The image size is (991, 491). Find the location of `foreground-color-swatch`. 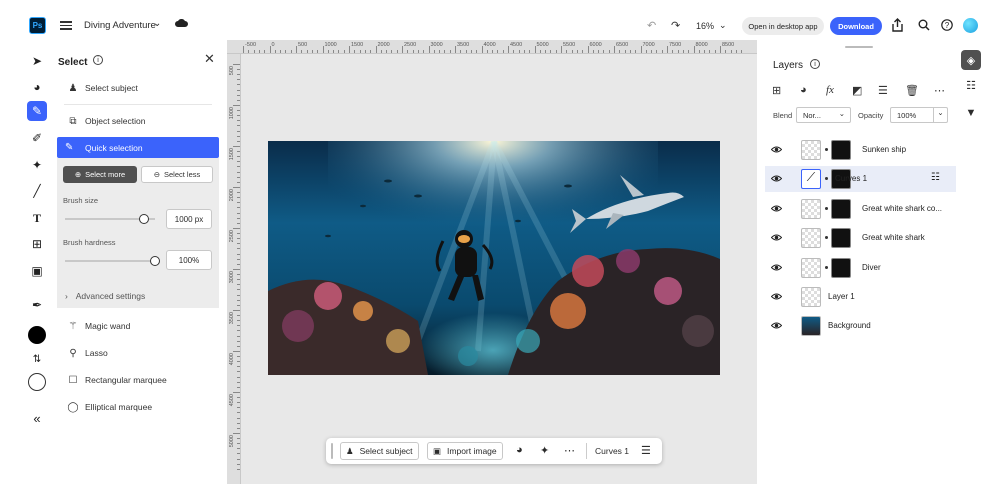

foreground-color-swatch is located at coordinates (37, 335).